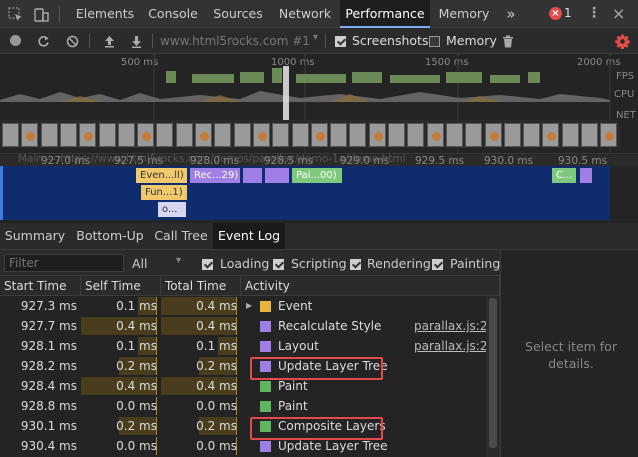 This screenshot has width=638, height=457. I want to click on checkbox-unchecked-icon, so click(434, 41).